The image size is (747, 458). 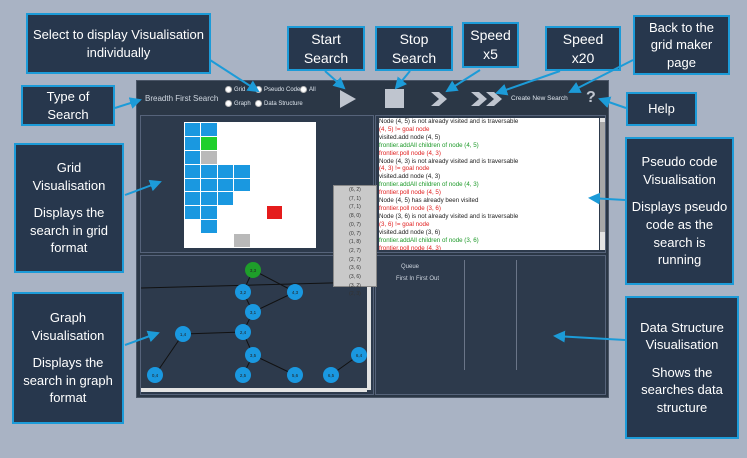 I want to click on callout-text: format, so click(x=69, y=248).